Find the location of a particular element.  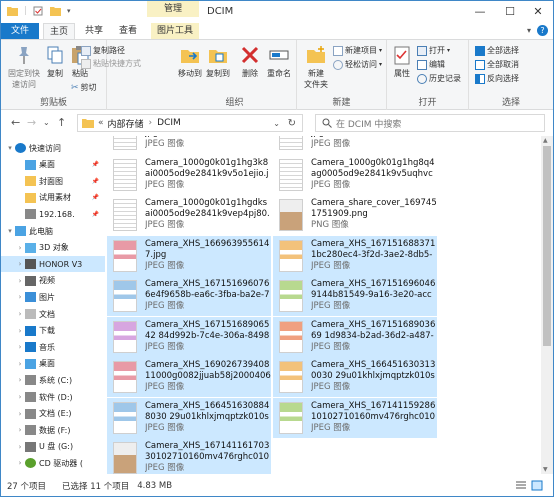

search-box: 在 DCIM 中搜索 is located at coordinates (430, 123).